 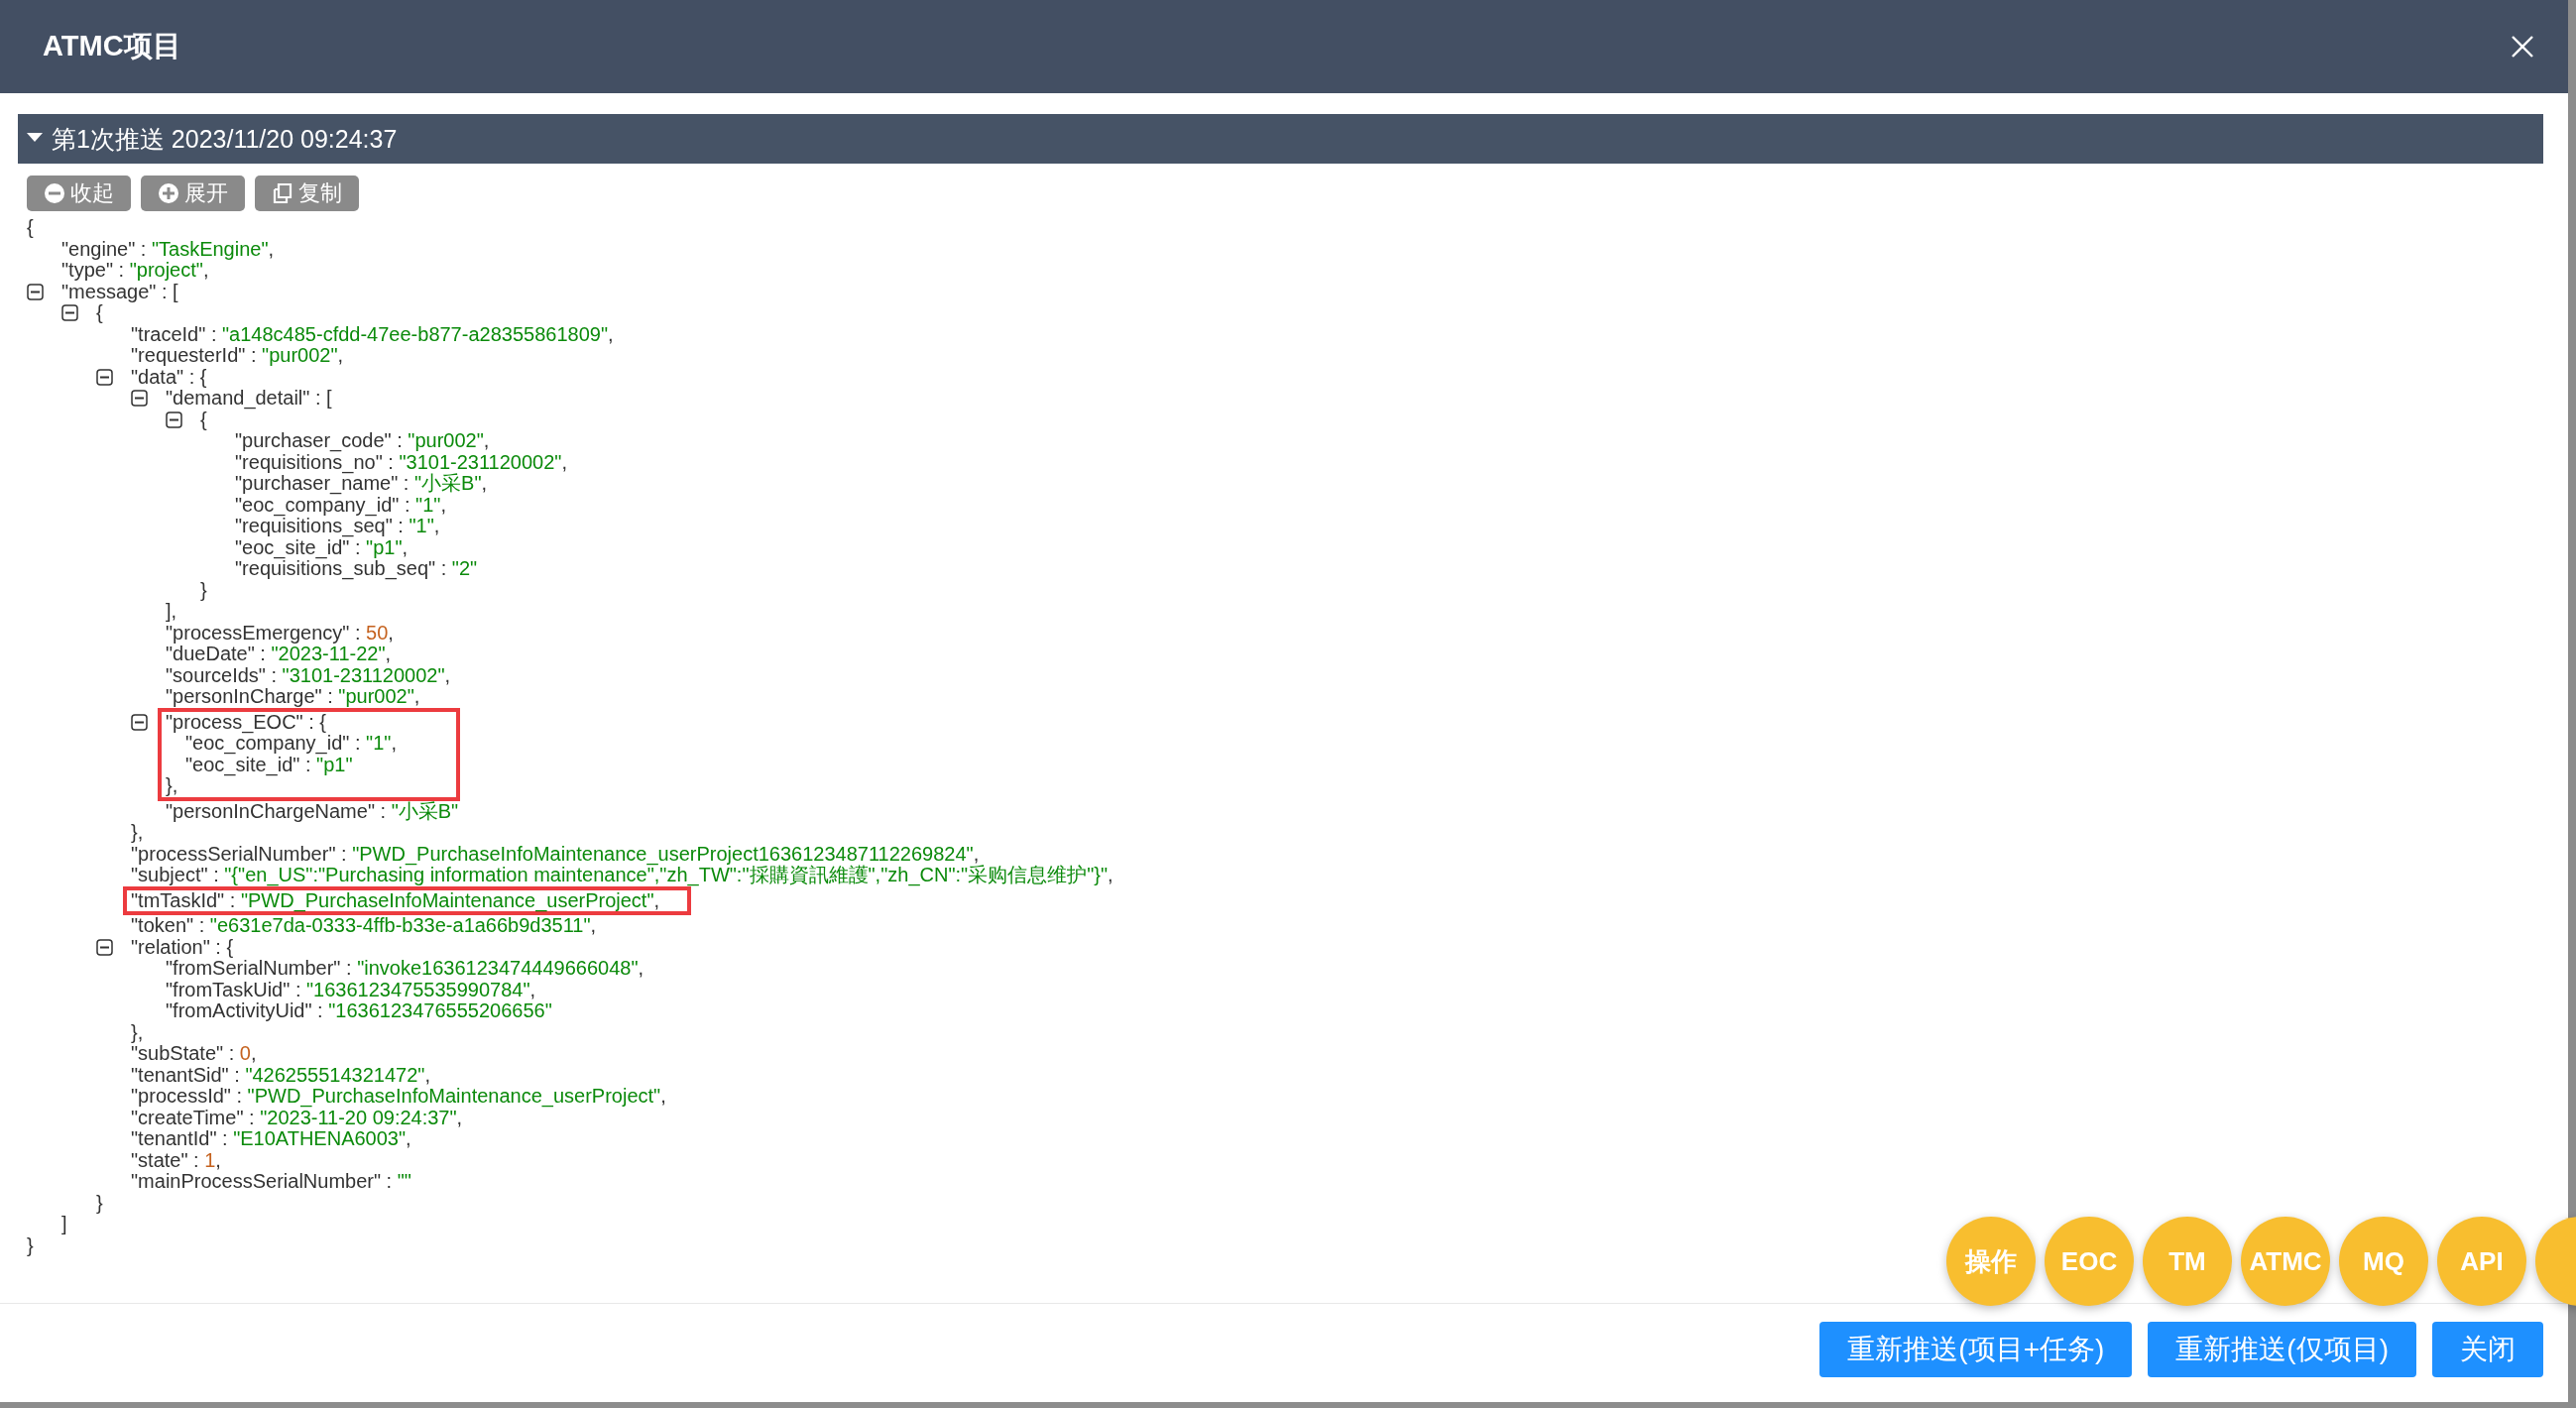 I want to click on toolbar-button: 收起, so click(x=79, y=193).